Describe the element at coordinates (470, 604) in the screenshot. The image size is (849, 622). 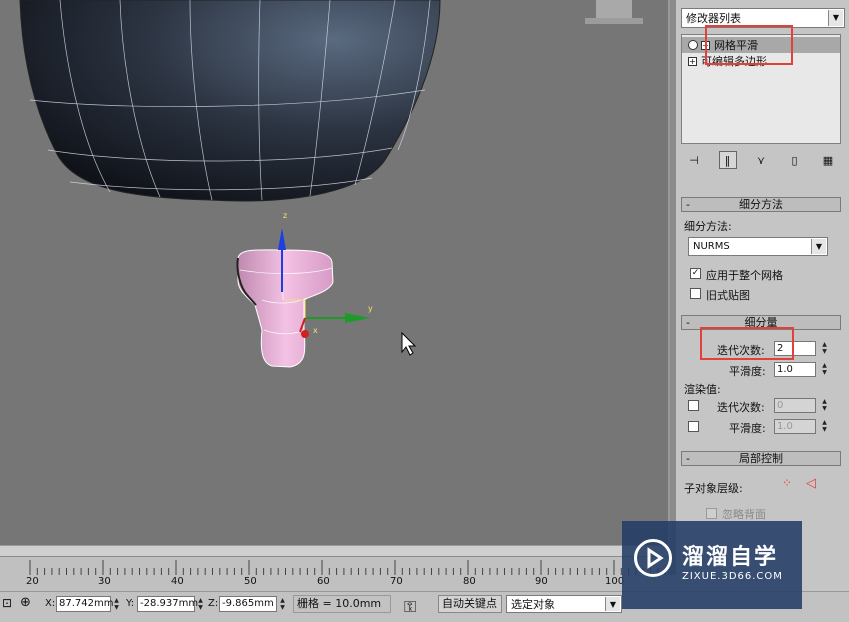
I see `auto-key-button: 自动关键点` at that location.